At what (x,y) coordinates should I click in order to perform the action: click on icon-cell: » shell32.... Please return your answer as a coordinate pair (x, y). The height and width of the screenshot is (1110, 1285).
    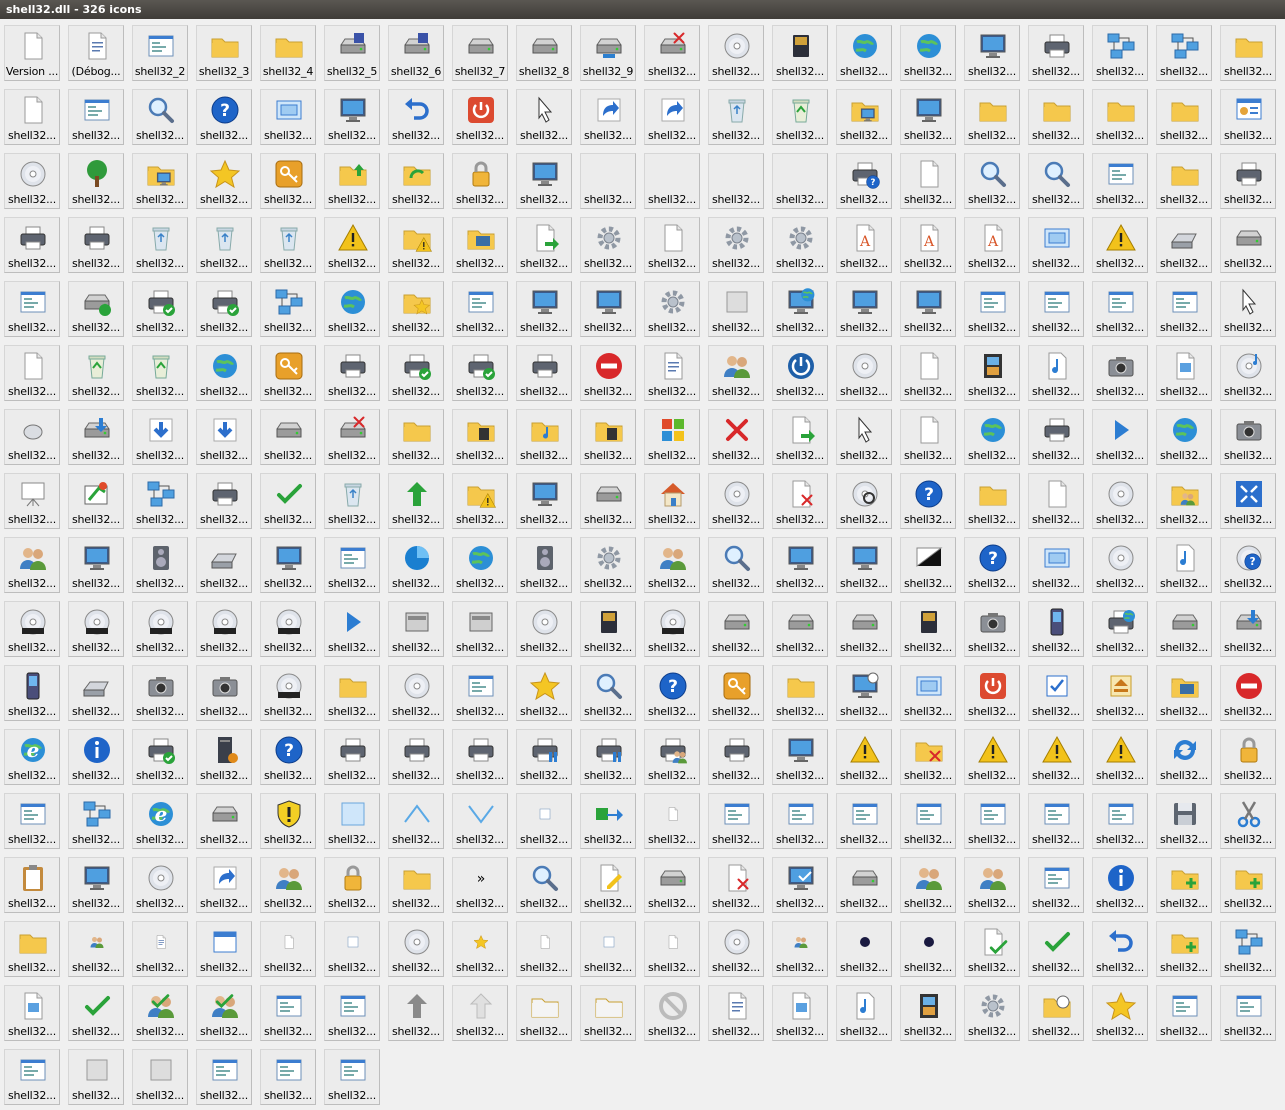
    Looking at the image, I should click on (480, 885).